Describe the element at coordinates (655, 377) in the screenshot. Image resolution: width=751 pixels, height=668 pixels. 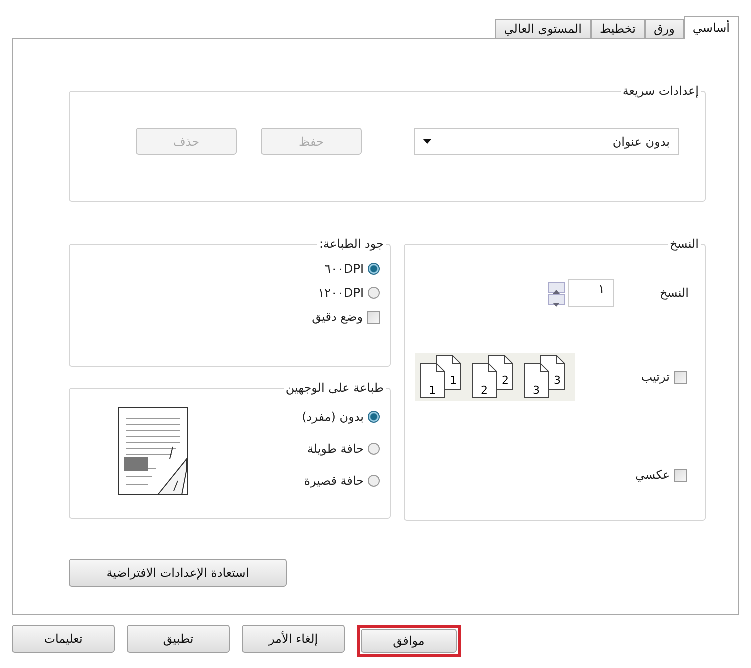
I see `option-label: ترتيب` at that location.